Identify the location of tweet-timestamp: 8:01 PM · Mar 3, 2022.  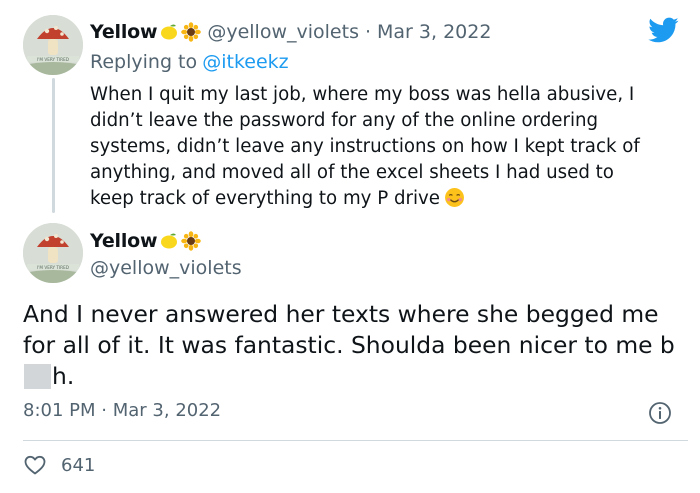
(122, 410).